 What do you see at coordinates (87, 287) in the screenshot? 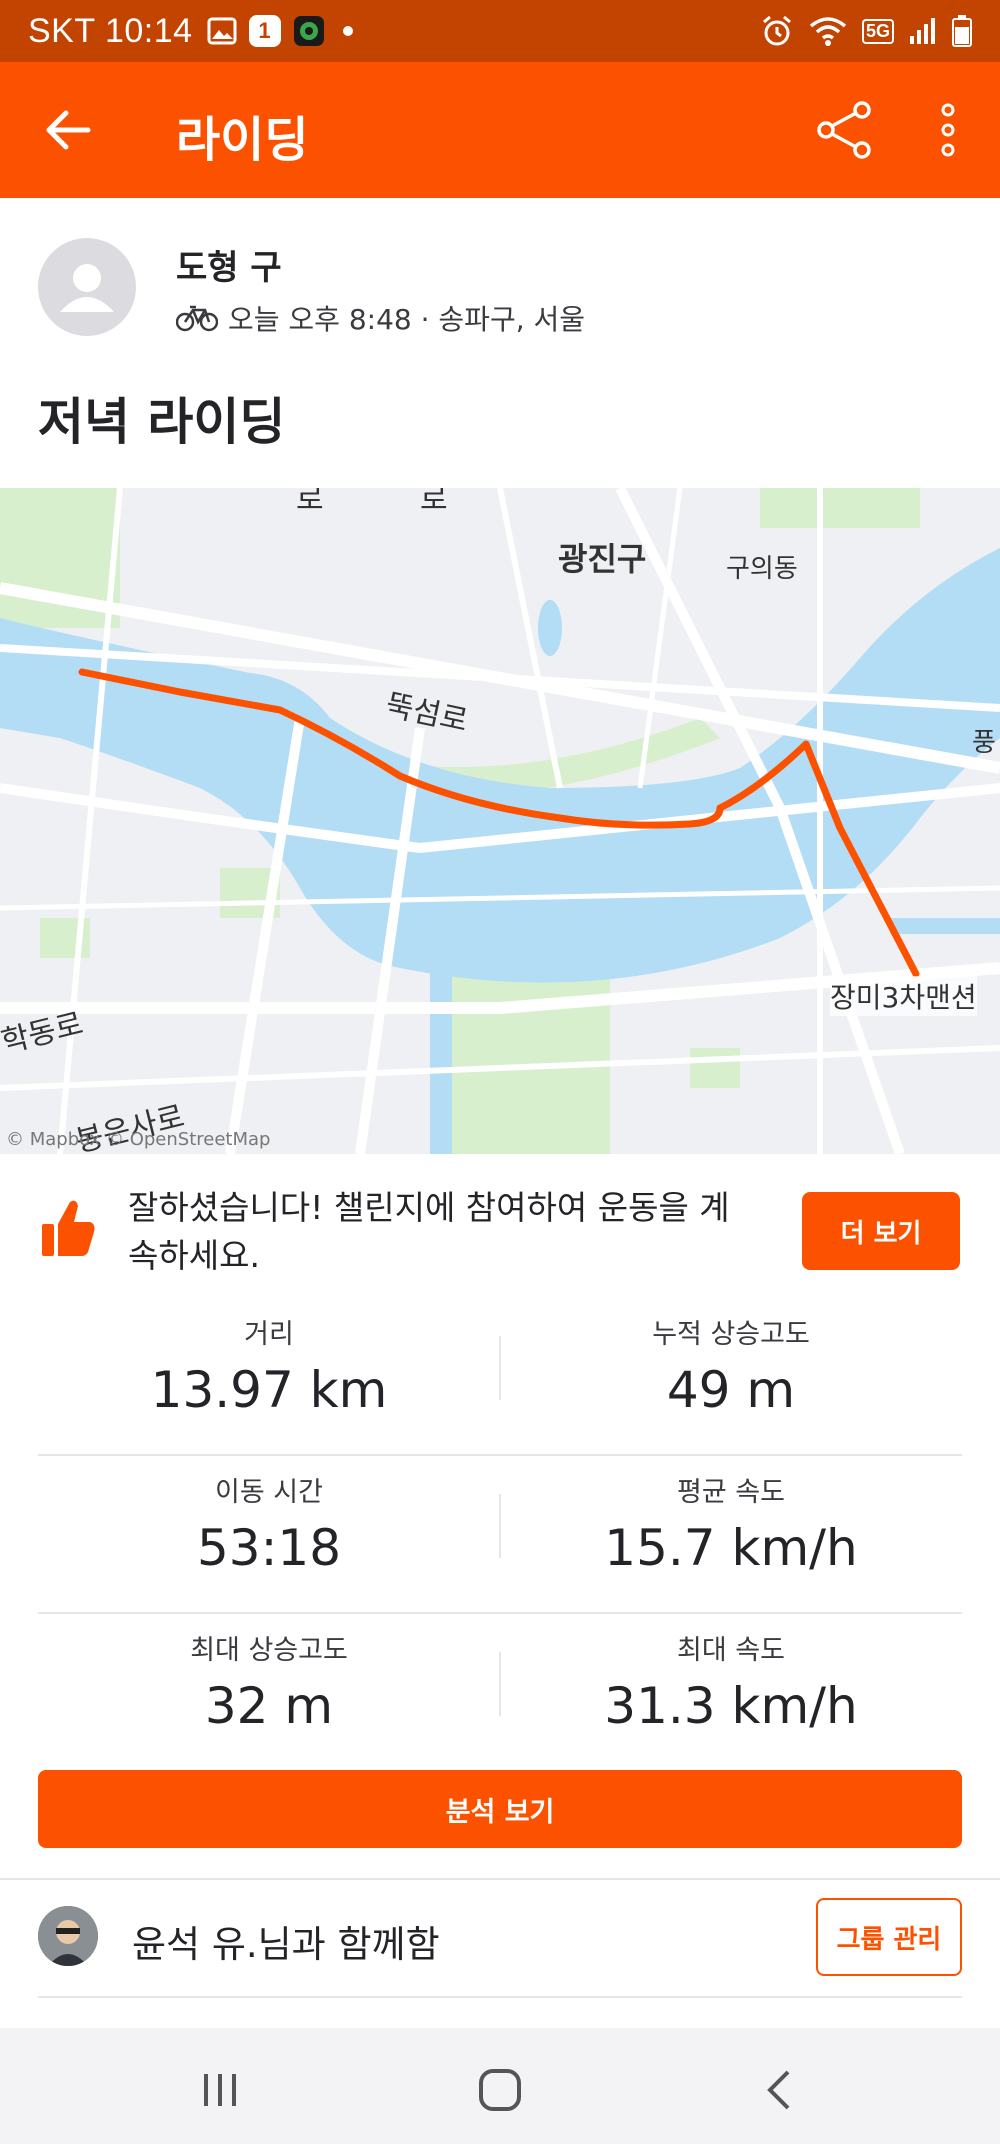
I see `athlete-avatar` at bounding box center [87, 287].